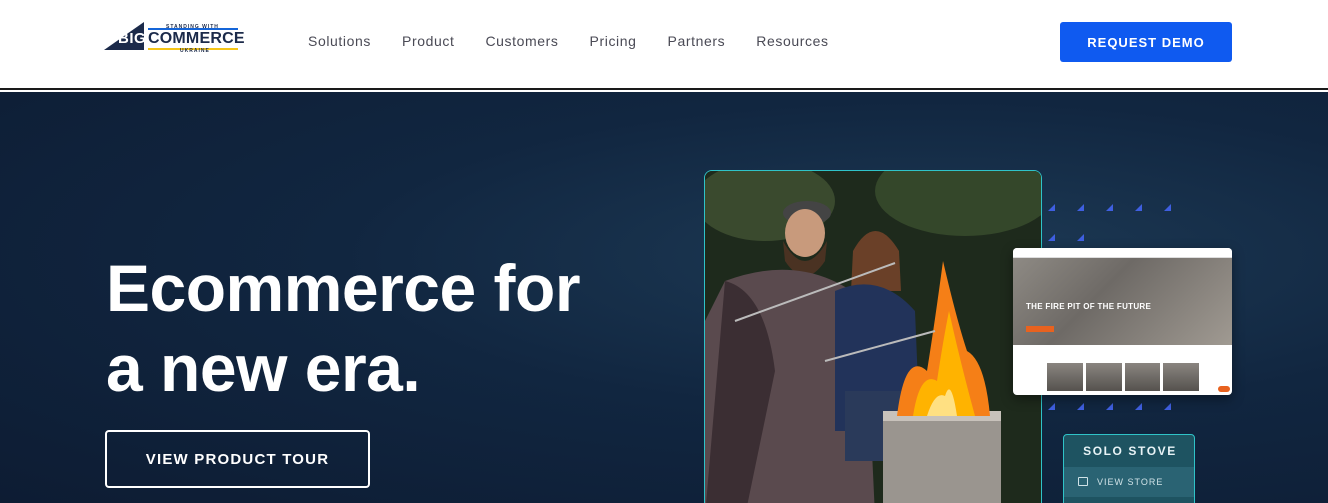 The height and width of the screenshot is (503, 1328). What do you see at coordinates (263, 368) in the screenshot?
I see `hero-title-line-2: a new era.` at bounding box center [263, 368].